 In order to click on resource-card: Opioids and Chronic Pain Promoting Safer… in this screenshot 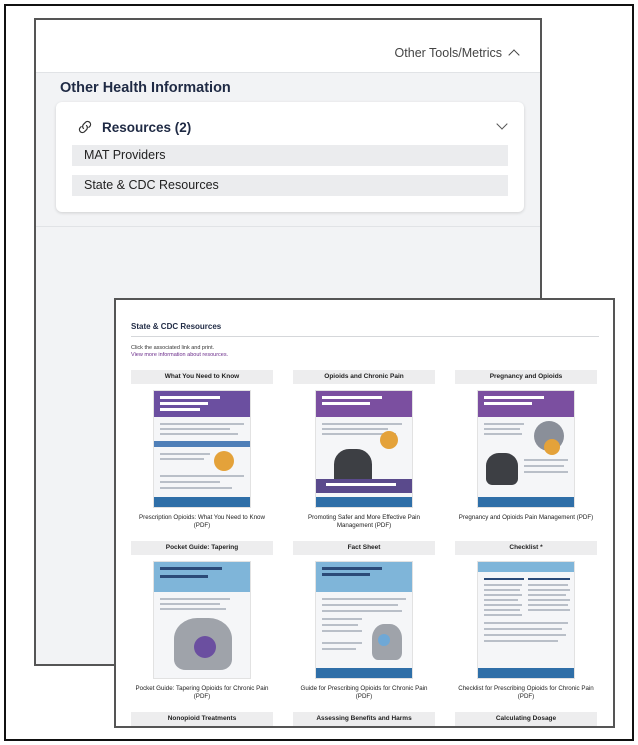, I will do `click(364, 452)`.